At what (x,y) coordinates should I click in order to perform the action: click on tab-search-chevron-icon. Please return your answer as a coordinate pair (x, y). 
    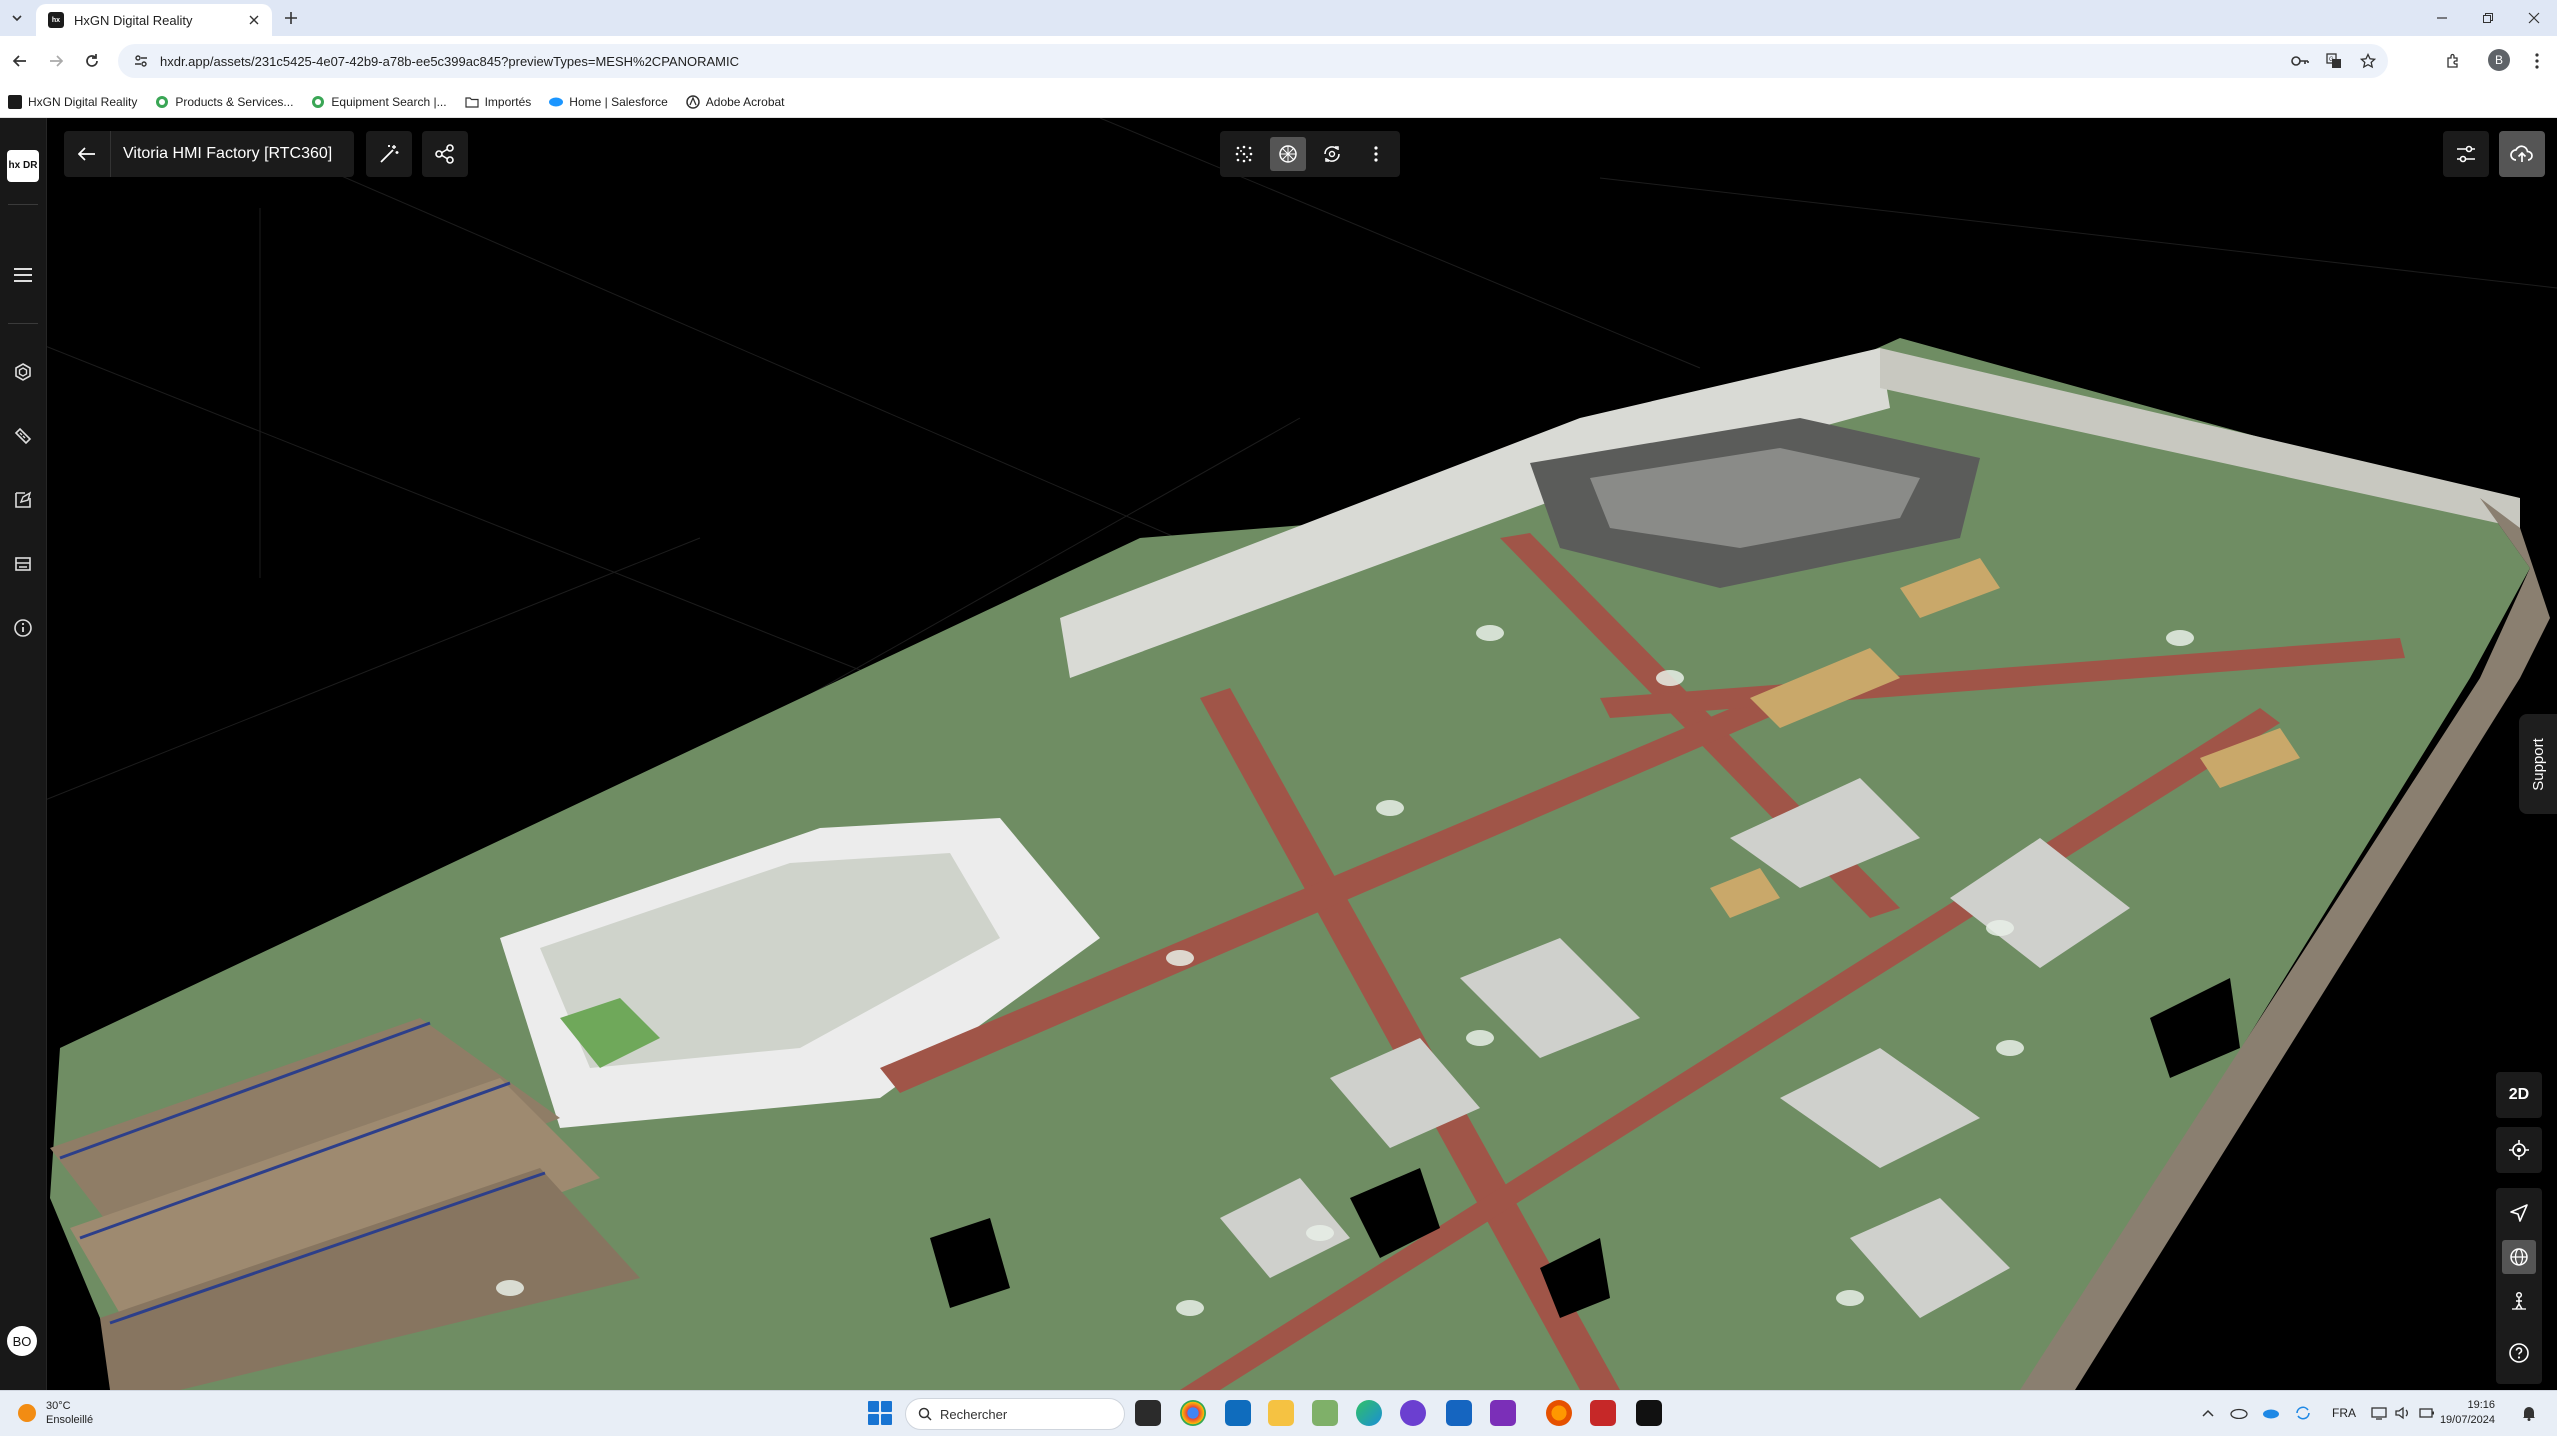
    Looking at the image, I should click on (17, 18).